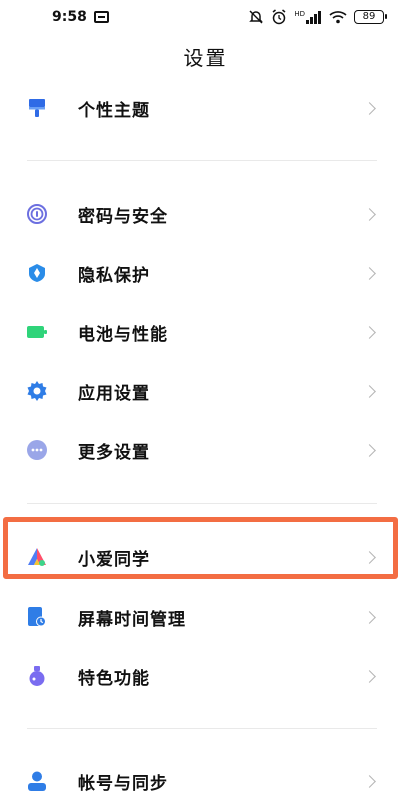 The height and width of the screenshot is (804, 411). Describe the element at coordinates (37, 391) in the screenshot. I see `gear-icon` at that location.